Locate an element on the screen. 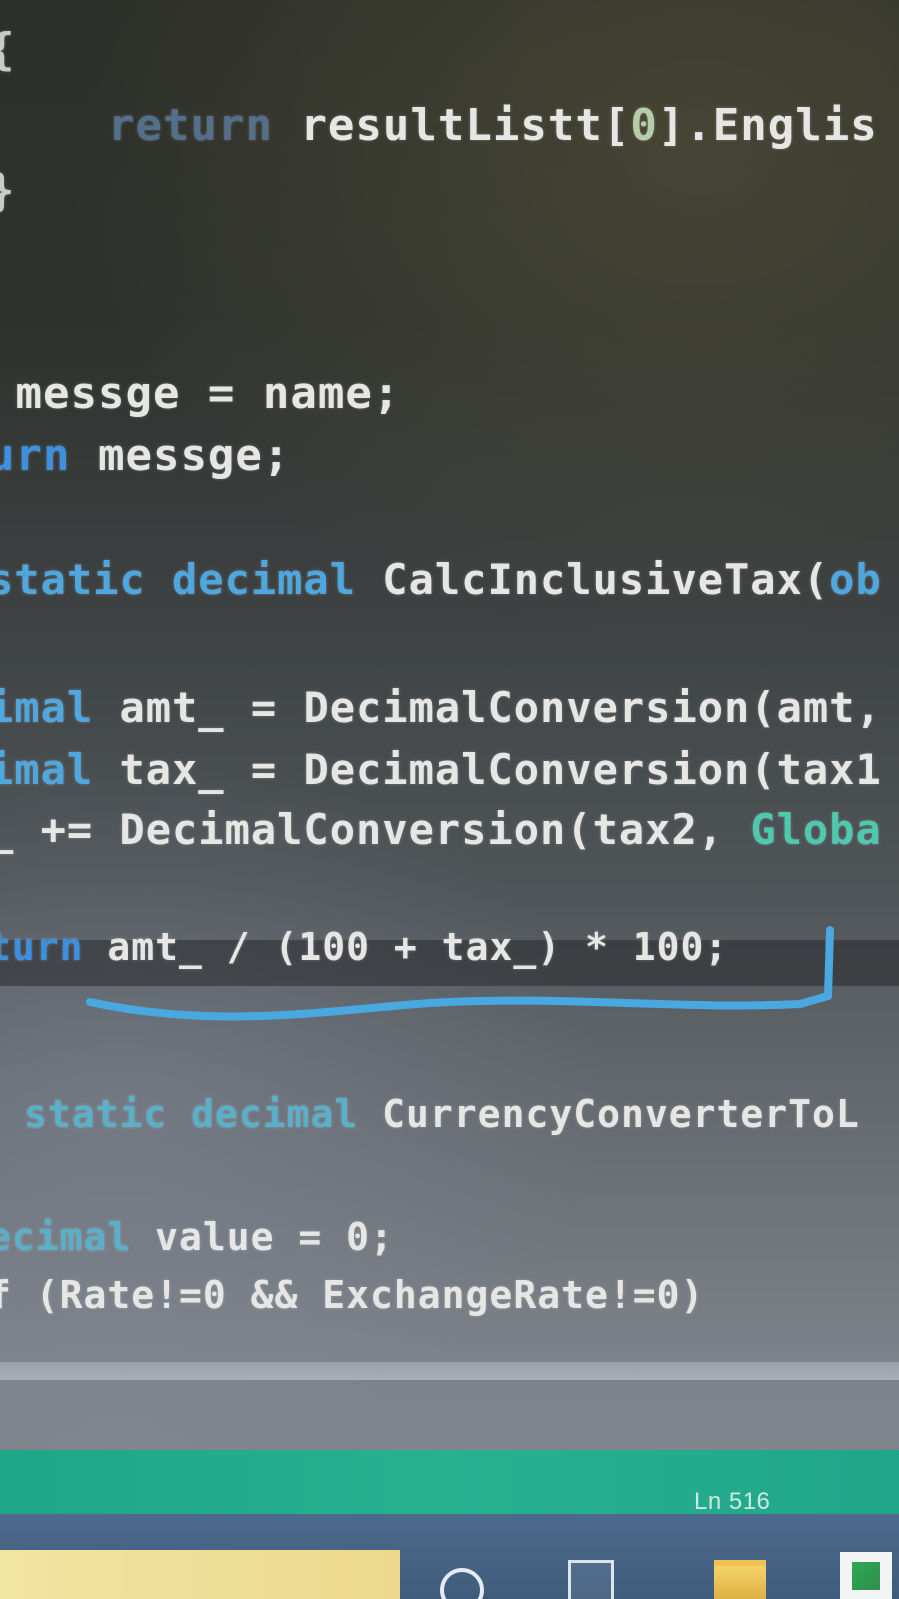  file-explorer-icon is located at coordinates (740, 1579).